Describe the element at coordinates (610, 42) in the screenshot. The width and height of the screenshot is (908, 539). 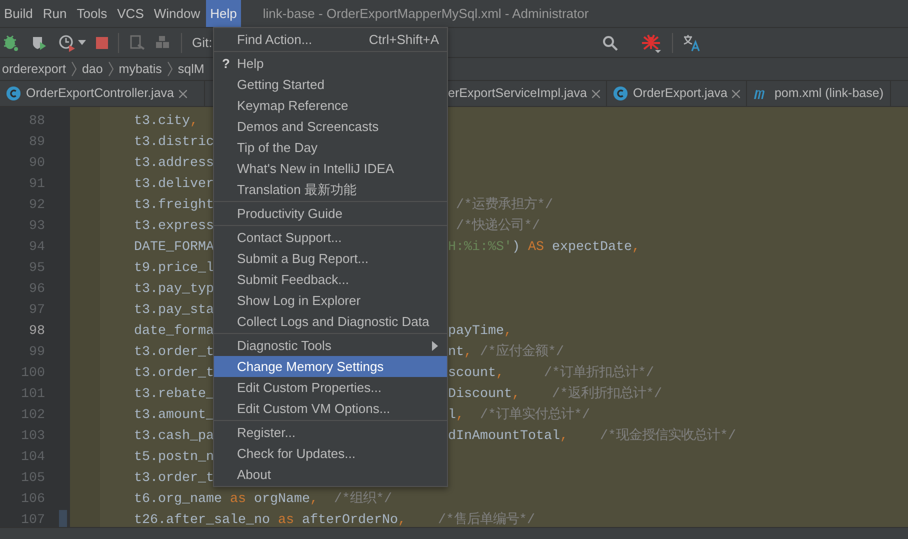
I see `search-icon` at that location.